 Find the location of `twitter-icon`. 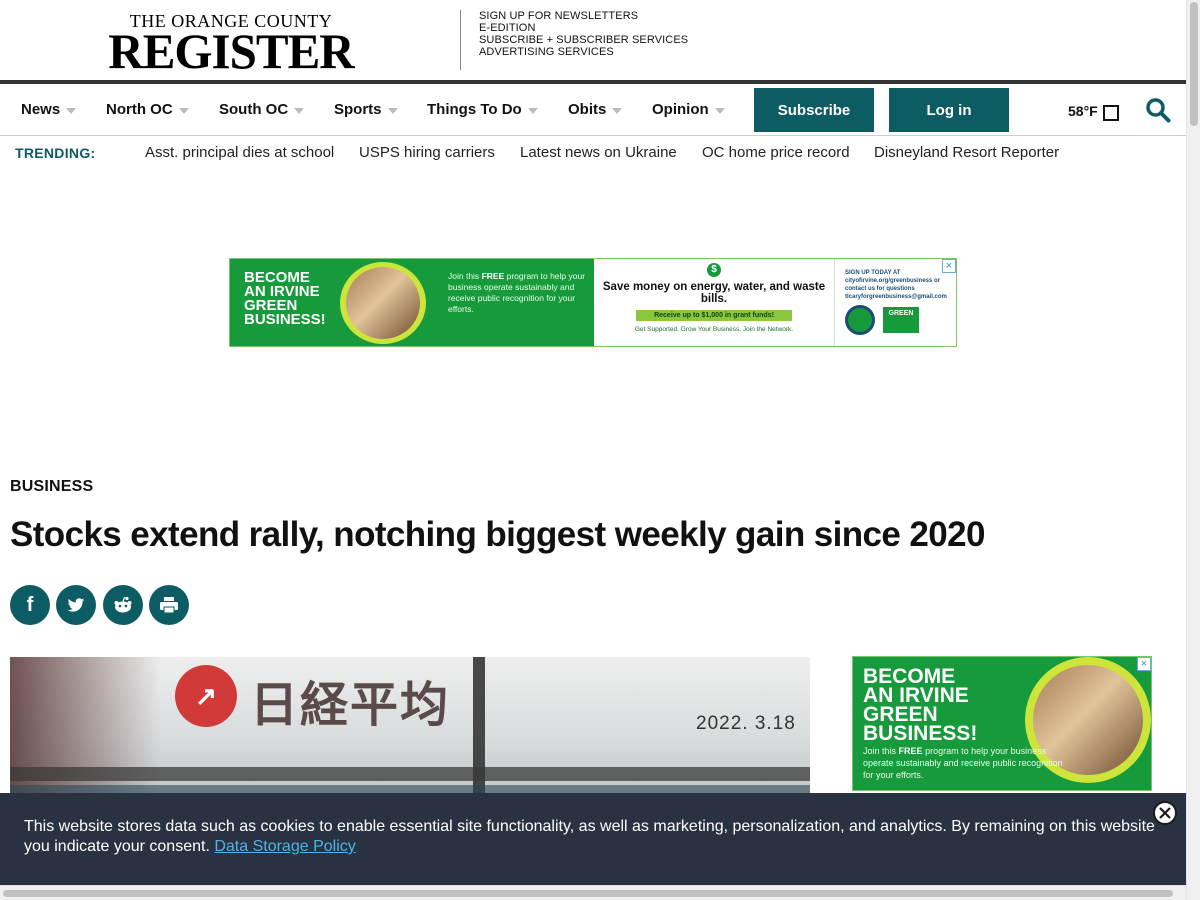

twitter-icon is located at coordinates (76, 604).